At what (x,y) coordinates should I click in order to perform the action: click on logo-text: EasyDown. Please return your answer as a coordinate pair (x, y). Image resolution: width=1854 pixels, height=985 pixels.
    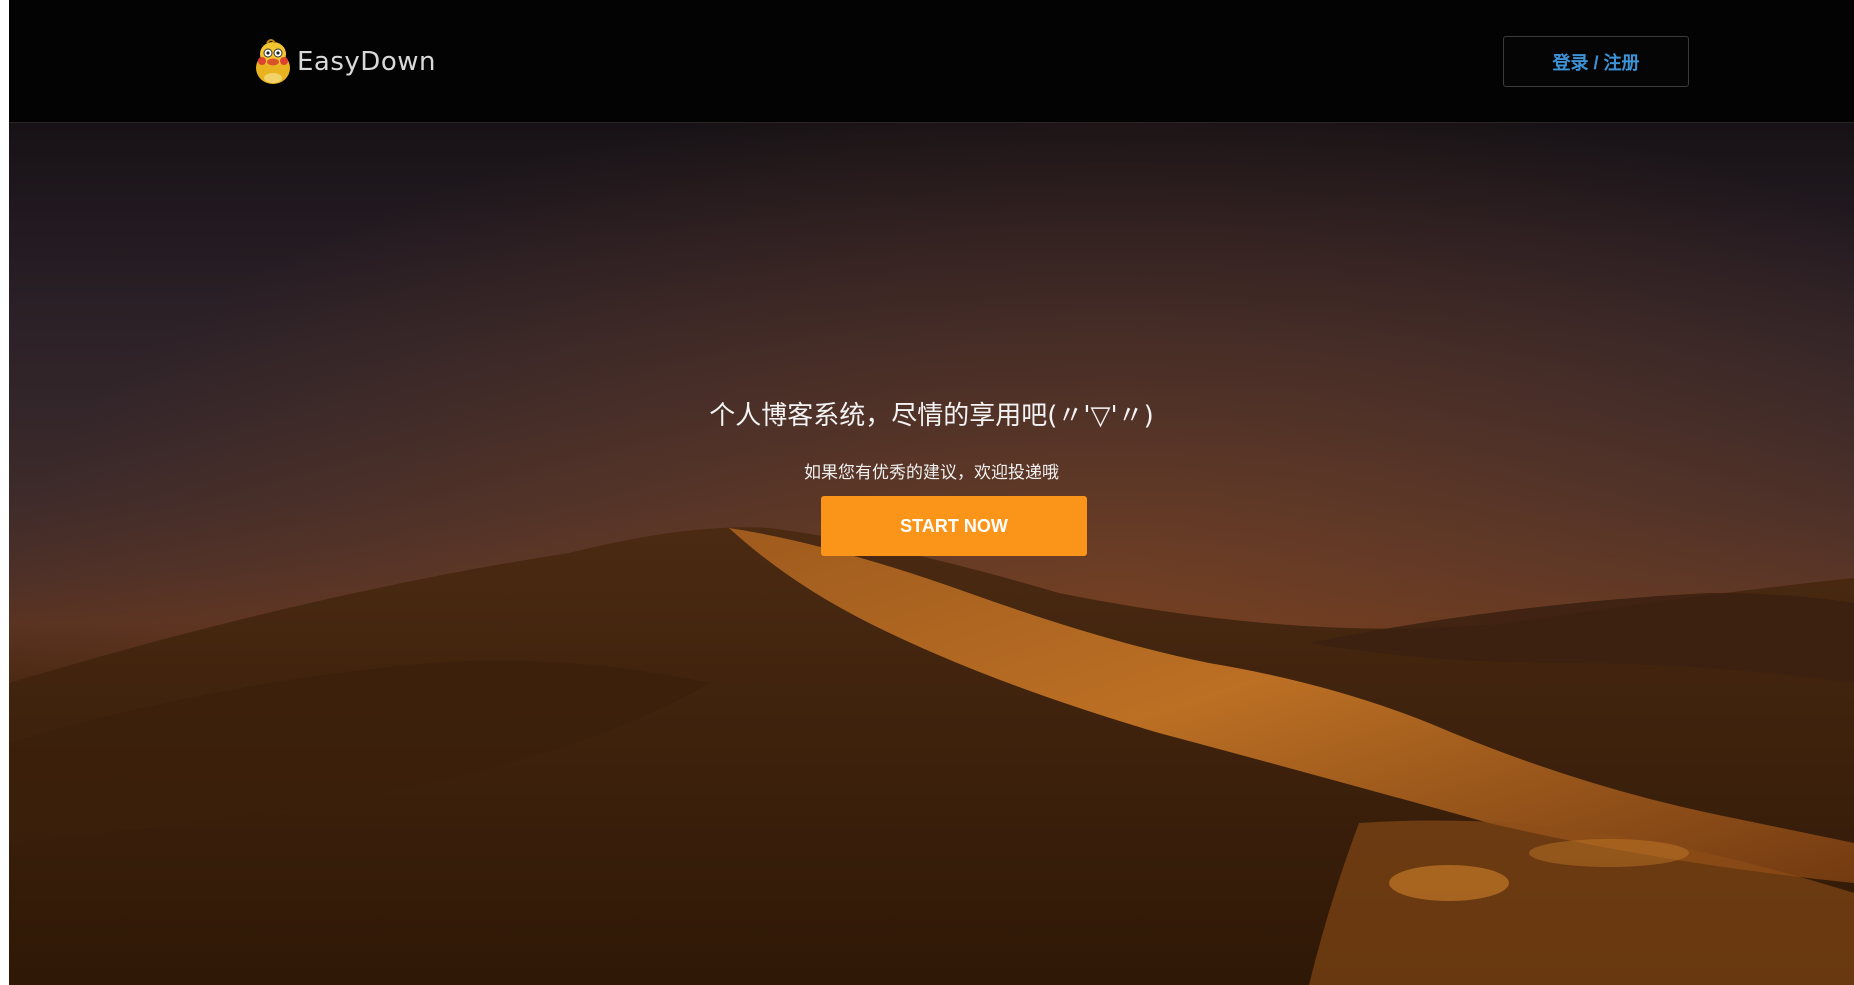
    Looking at the image, I should click on (366, 62).